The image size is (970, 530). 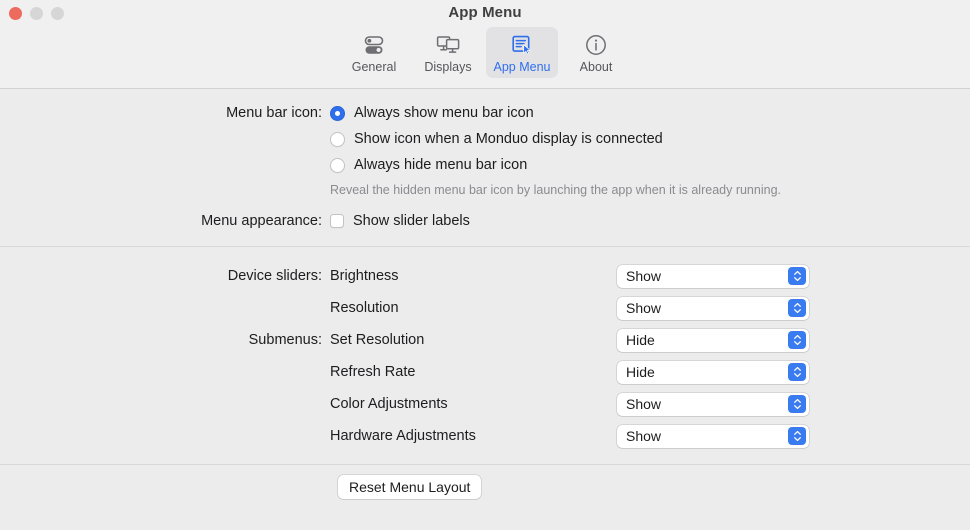 I want to click on tab-displays: Displays, so click(x=448, y=52).